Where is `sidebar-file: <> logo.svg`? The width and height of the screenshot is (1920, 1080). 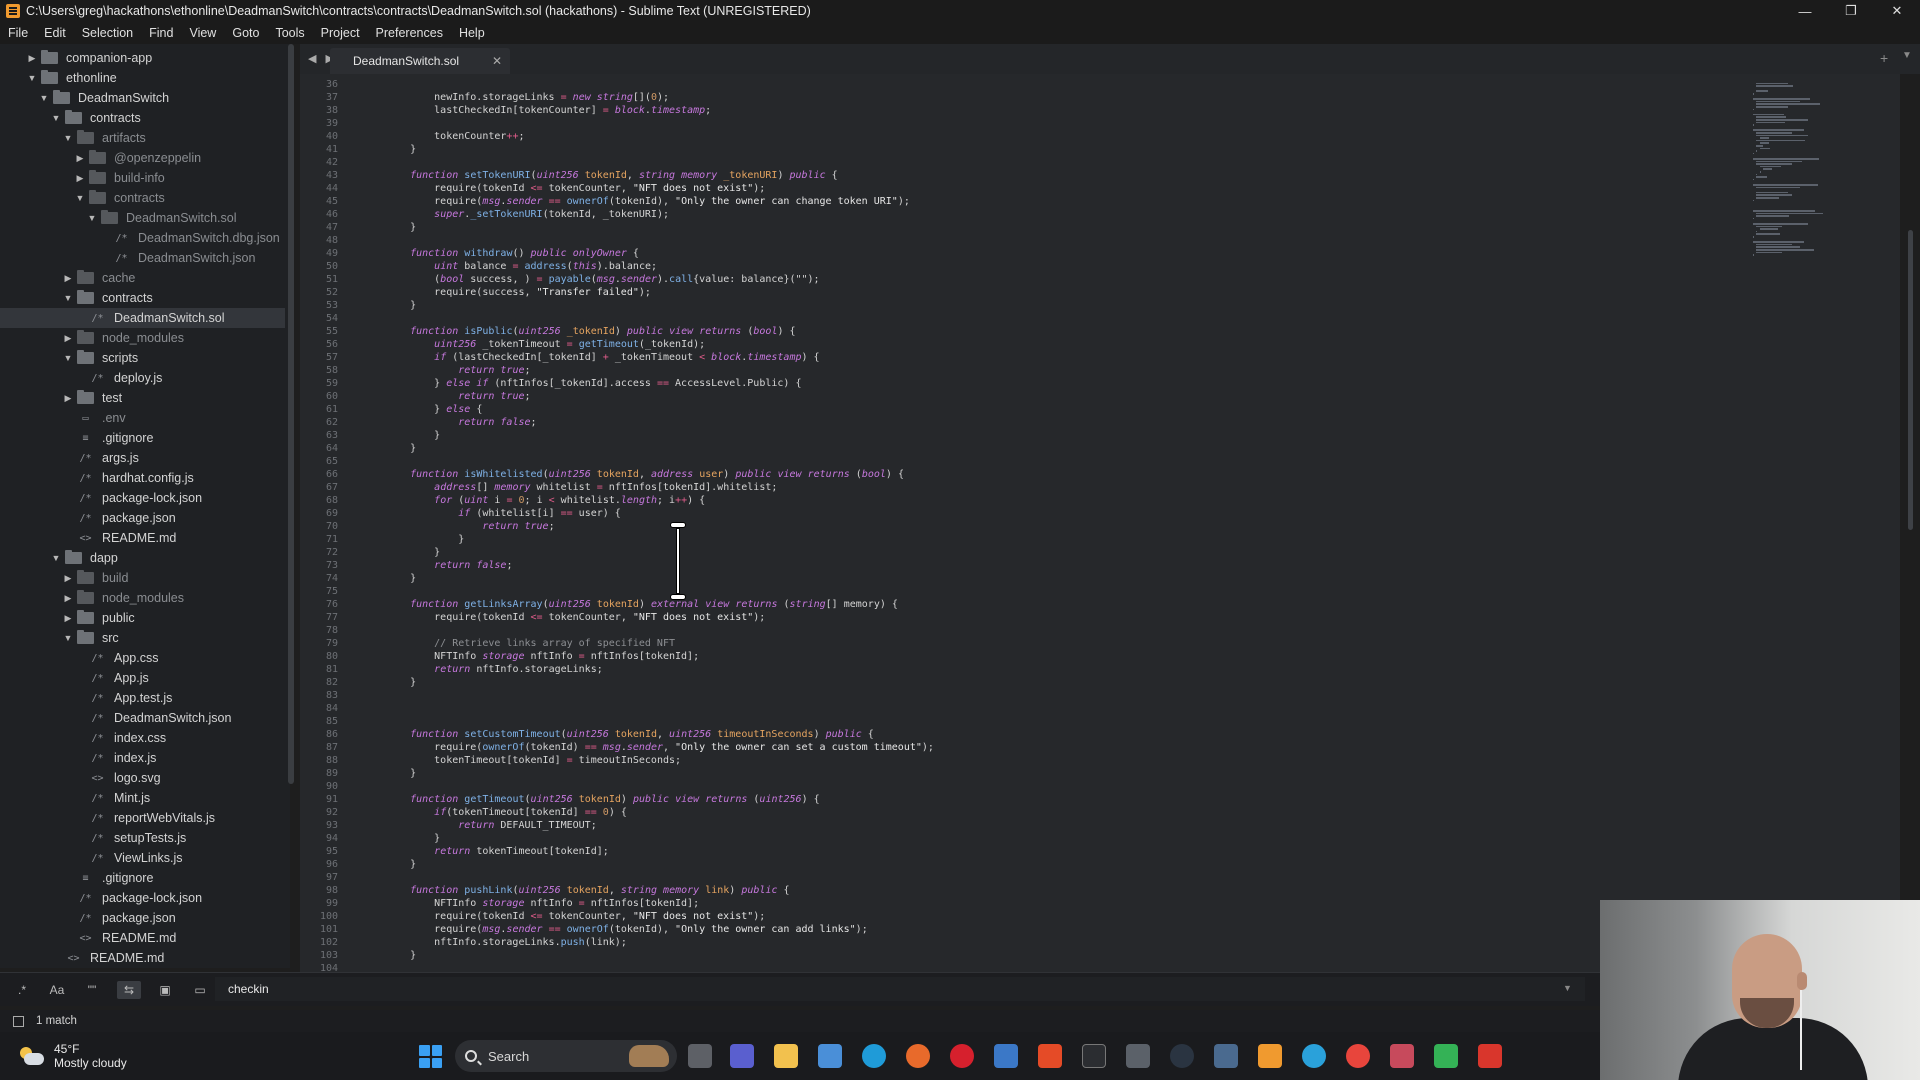
sidebar-file: <> logo.svg is located at coordinates (142, 778).